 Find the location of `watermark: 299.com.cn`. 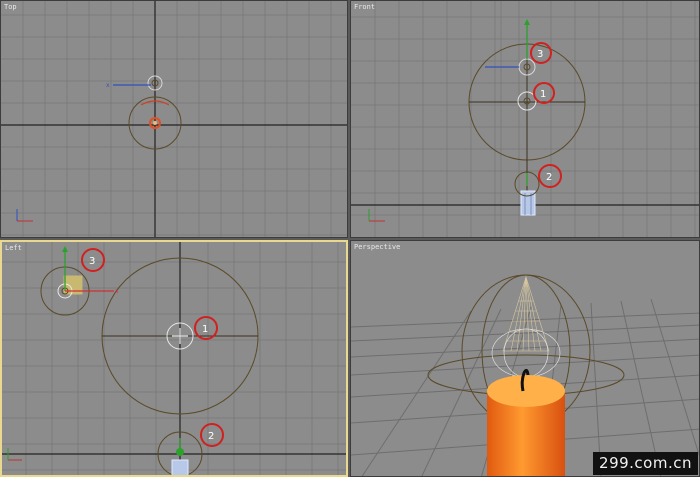

watermark: 299.com.cn is located at coordinates (645, 463).